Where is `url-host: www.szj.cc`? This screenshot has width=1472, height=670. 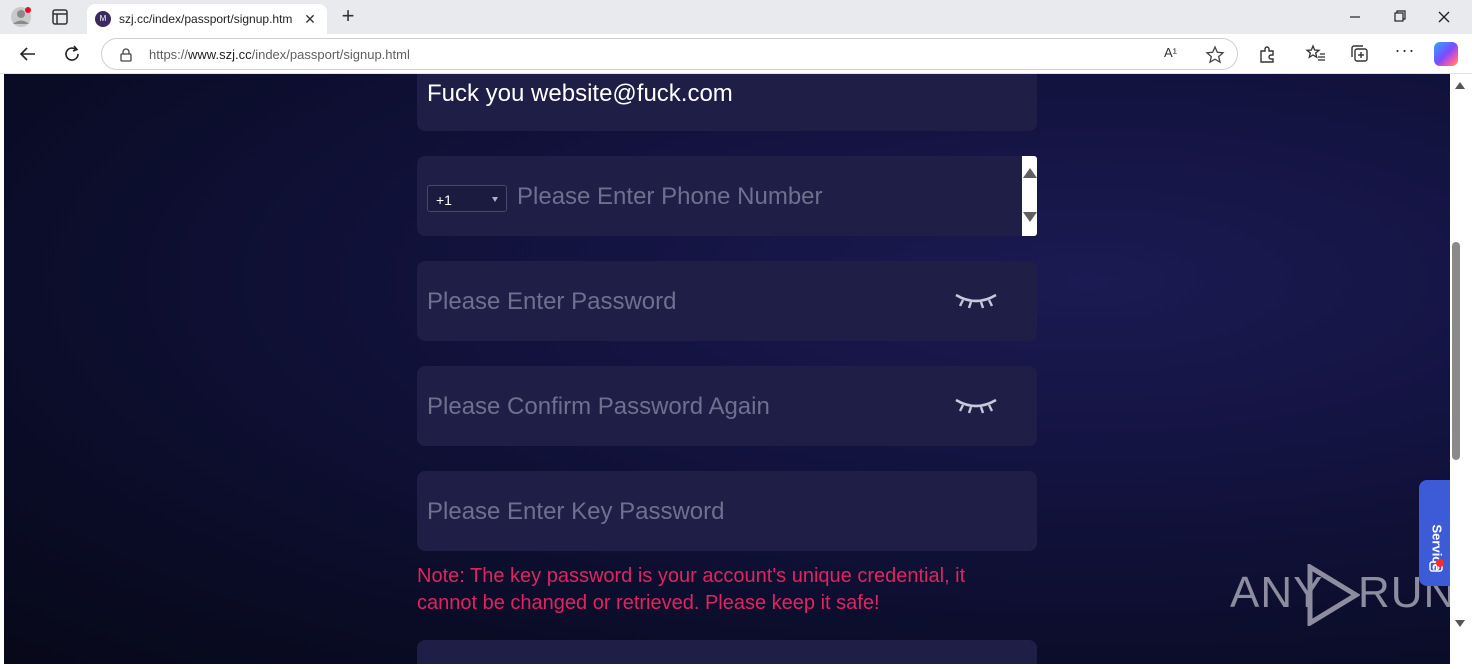
url-host: www.szj.cc is located at coordinates (220, 54).